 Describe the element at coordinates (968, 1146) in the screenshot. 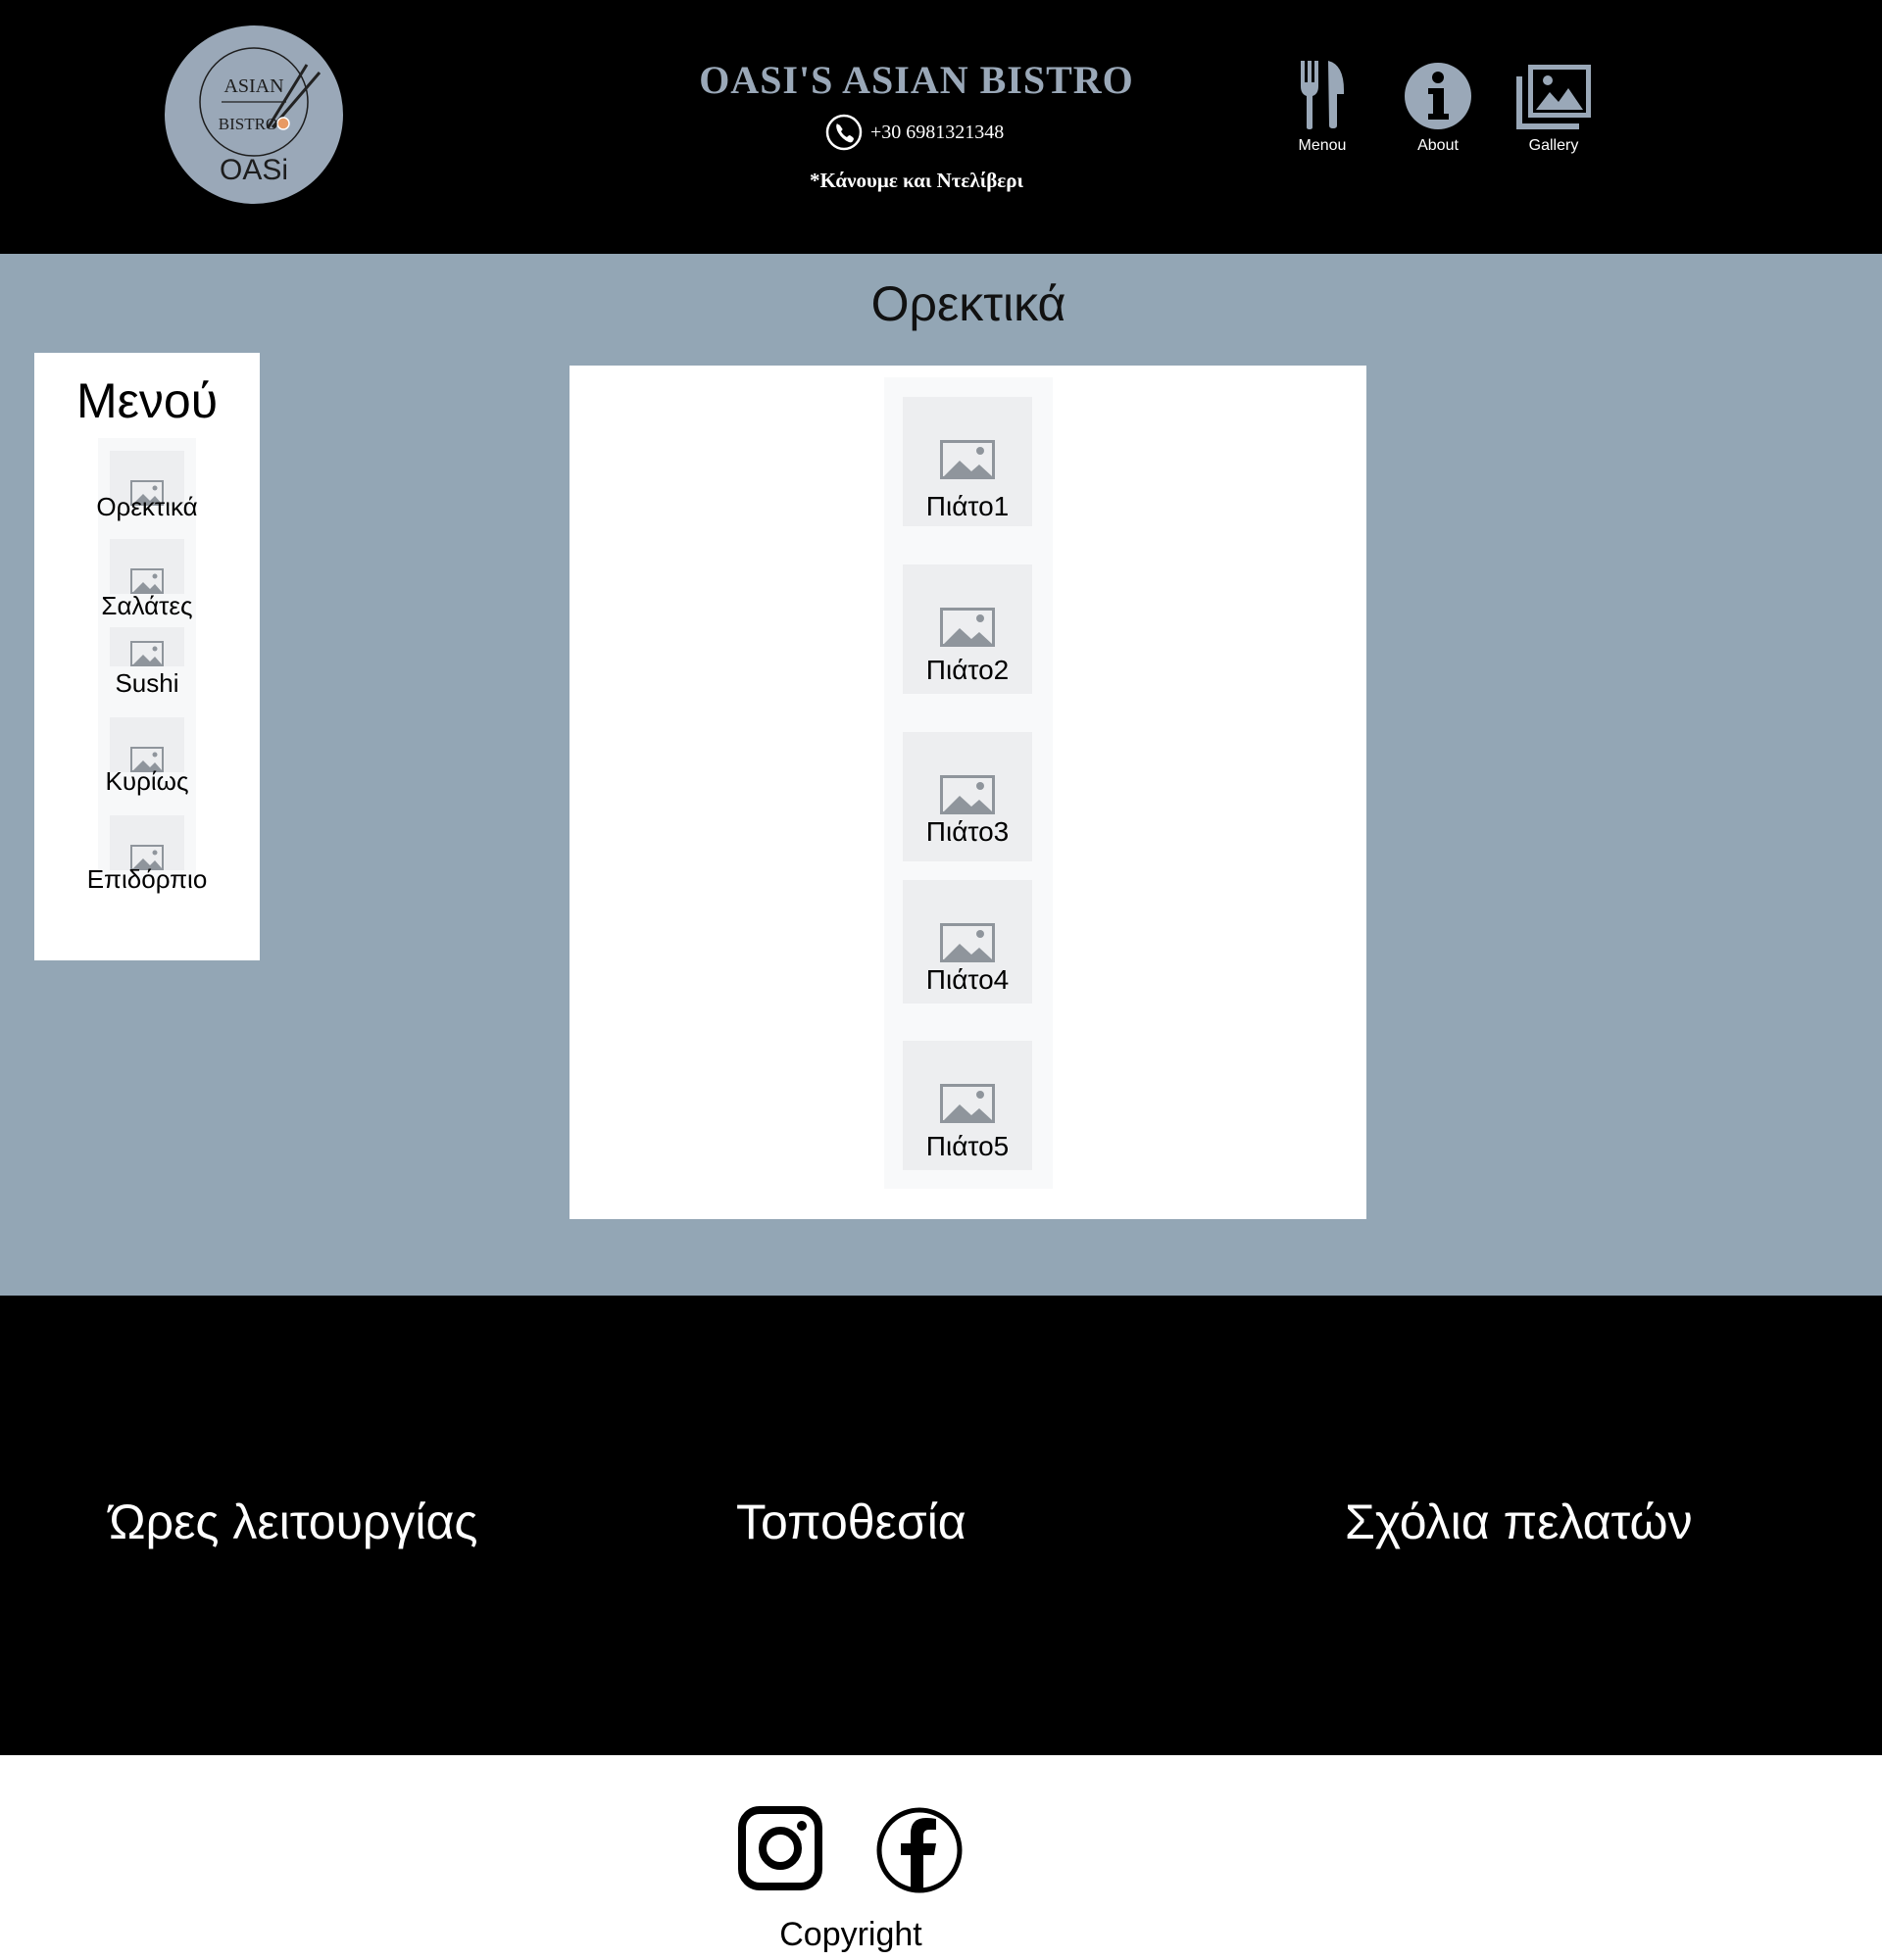

I see `dish-label: Πιάτο5` at that location.